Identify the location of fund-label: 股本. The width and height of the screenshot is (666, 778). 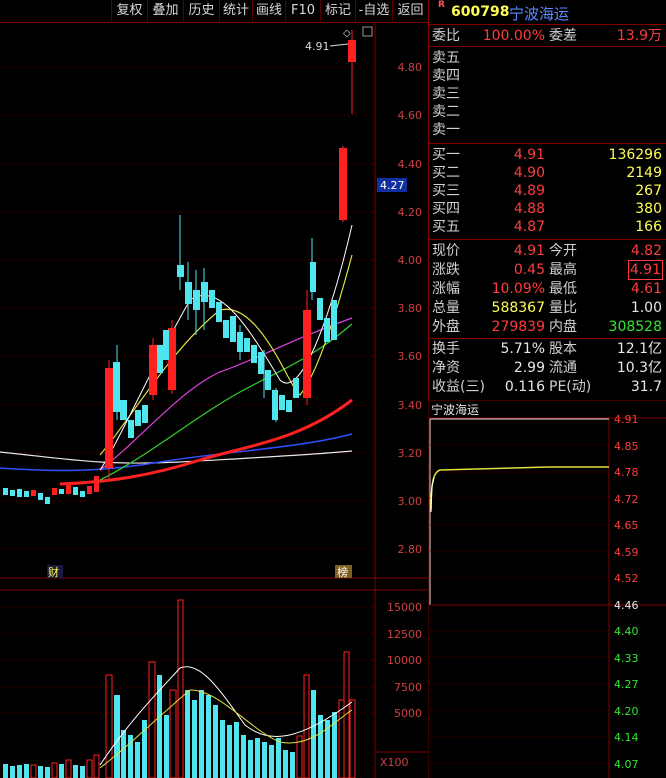
(563, 349).